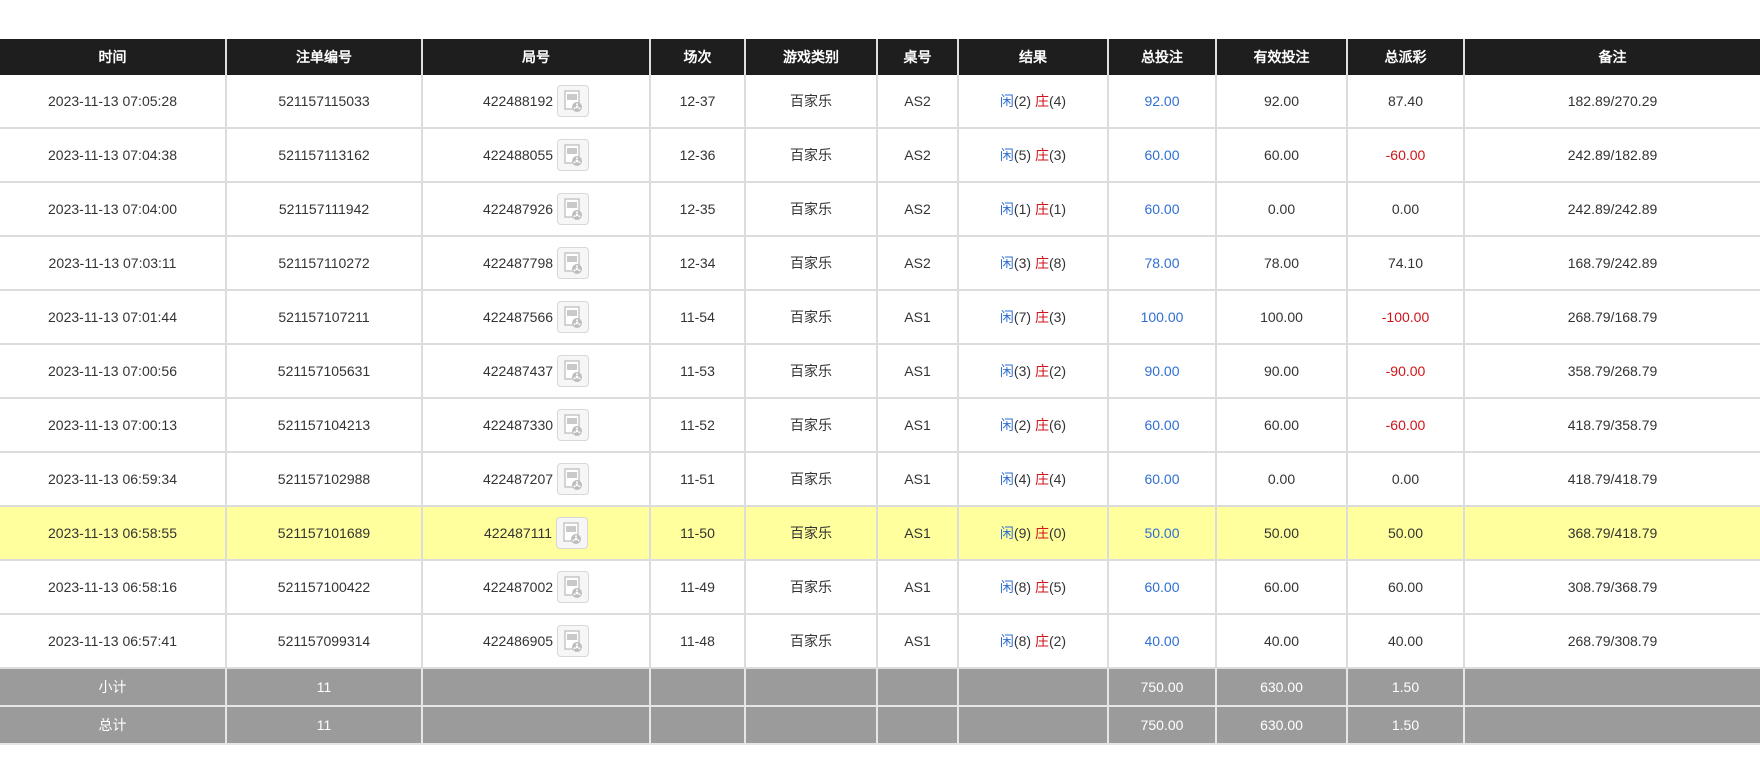  Describe the element at coordinates (880, 57) in the screenshot. I see `table-header-row: 时间 注单编号 局号 场次 游戏类别 桌号 结果 总投注 有效投注 总派彩 备注` at that location.